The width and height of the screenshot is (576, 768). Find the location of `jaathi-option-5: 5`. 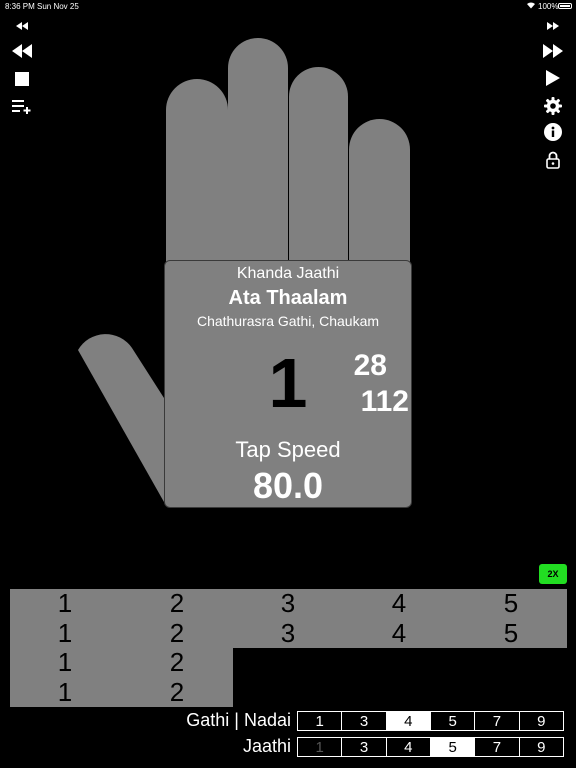

jaathi-option-5: 5 is located at coordinates (453, 747).